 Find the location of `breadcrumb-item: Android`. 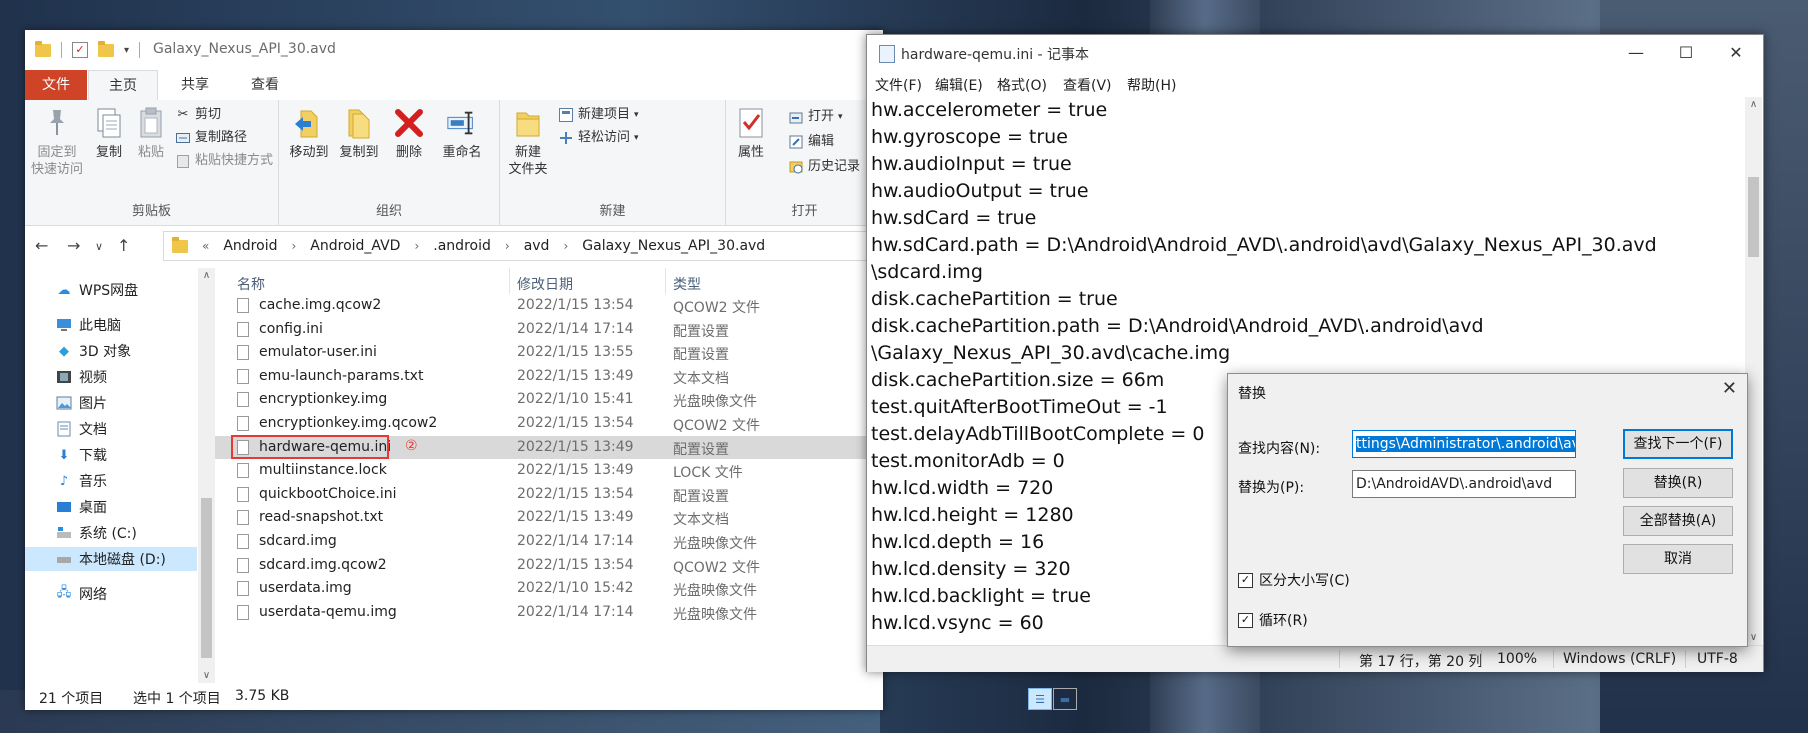

breadcrumb-item: Android is located at coordinates (250, 246).